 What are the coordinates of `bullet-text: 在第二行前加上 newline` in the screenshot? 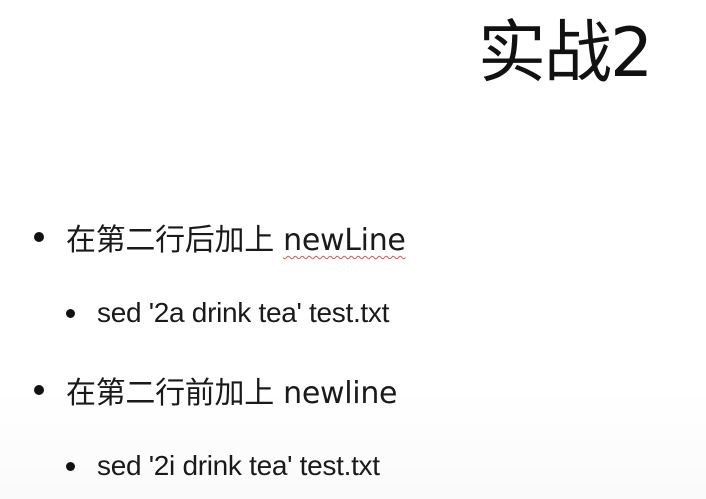 It's located at (232, 390).